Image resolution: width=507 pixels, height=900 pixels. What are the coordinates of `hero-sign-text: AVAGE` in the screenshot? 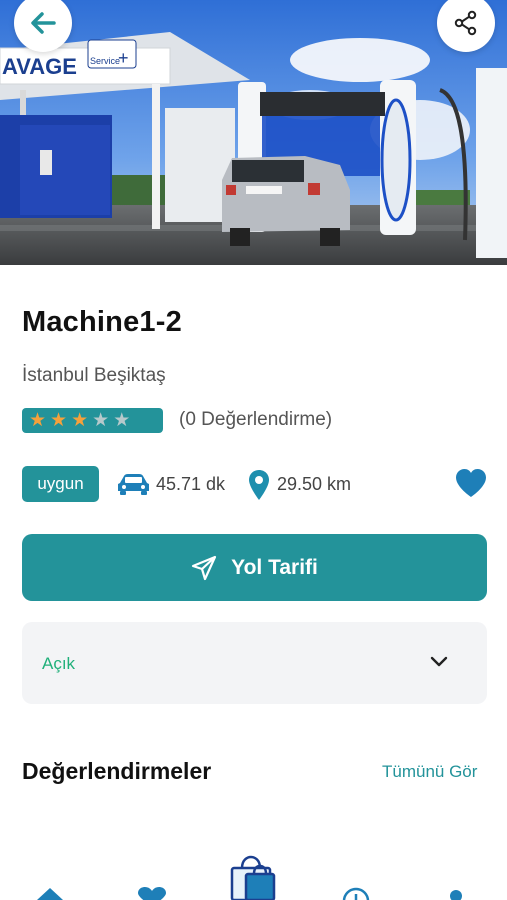 It's located at (39, 66).